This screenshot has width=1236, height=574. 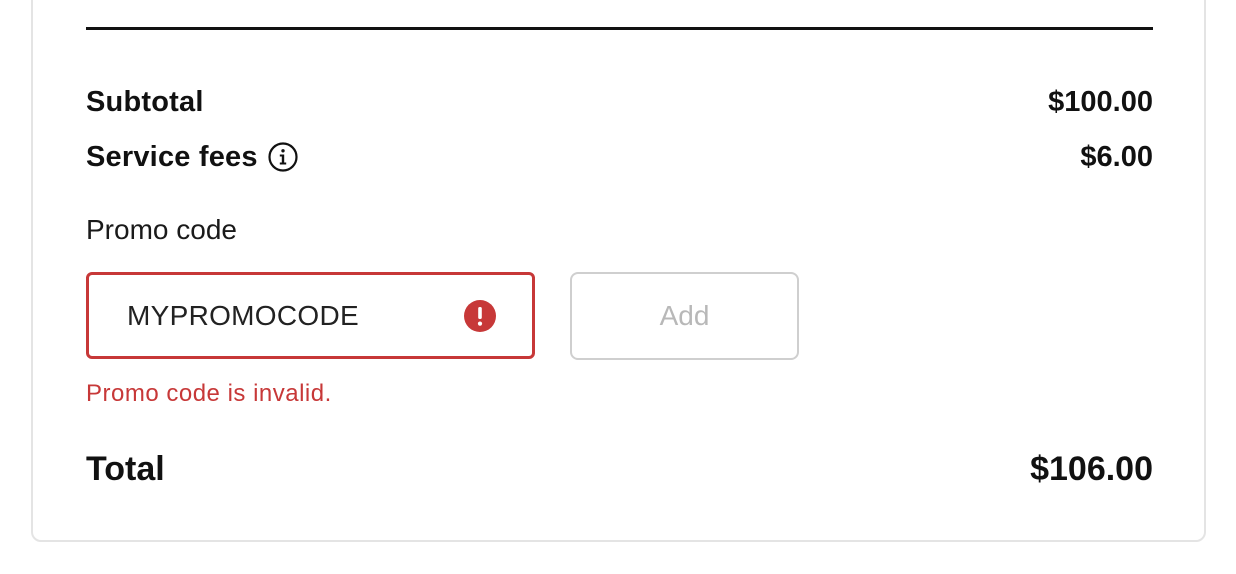 I want to click on add-promo-button: Add, so click(x=684, y=316).